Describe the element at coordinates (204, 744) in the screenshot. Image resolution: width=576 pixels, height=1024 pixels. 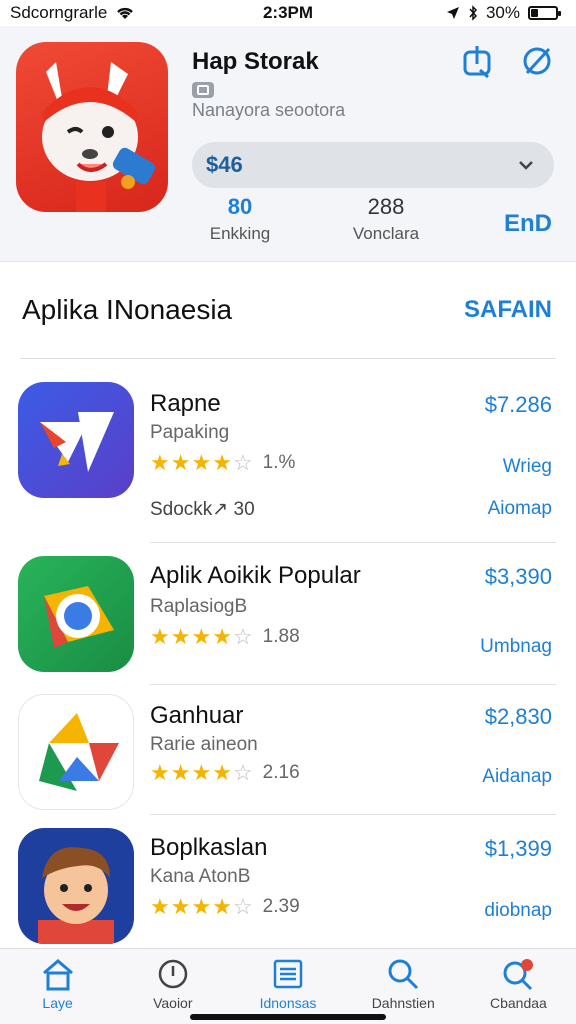
I see `app-subtitle: Rarie aineon` at that location.